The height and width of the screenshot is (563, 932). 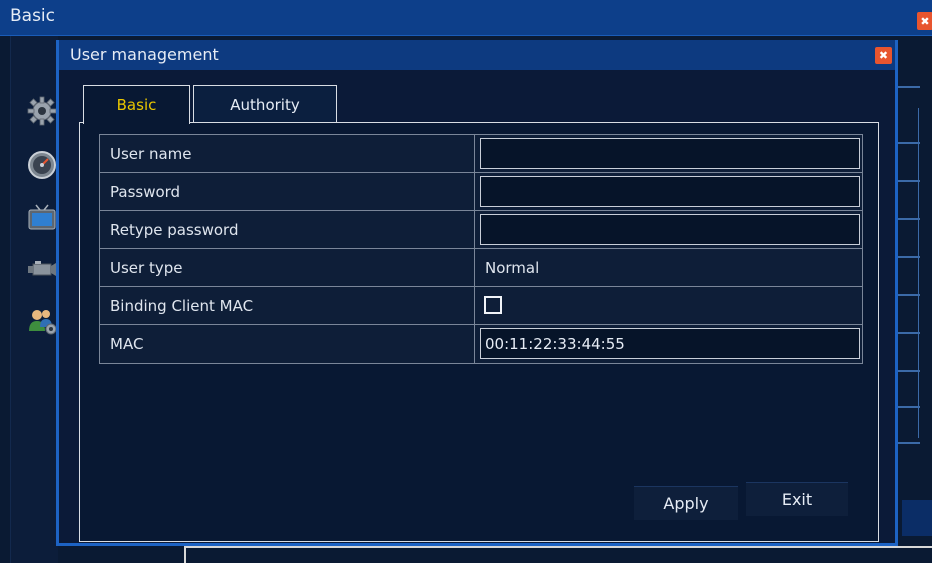 What do you see at coordinates (883, 55) in the screenshot?
I see `dialog-close-icon: ✖` at bounding box center [883, 55].